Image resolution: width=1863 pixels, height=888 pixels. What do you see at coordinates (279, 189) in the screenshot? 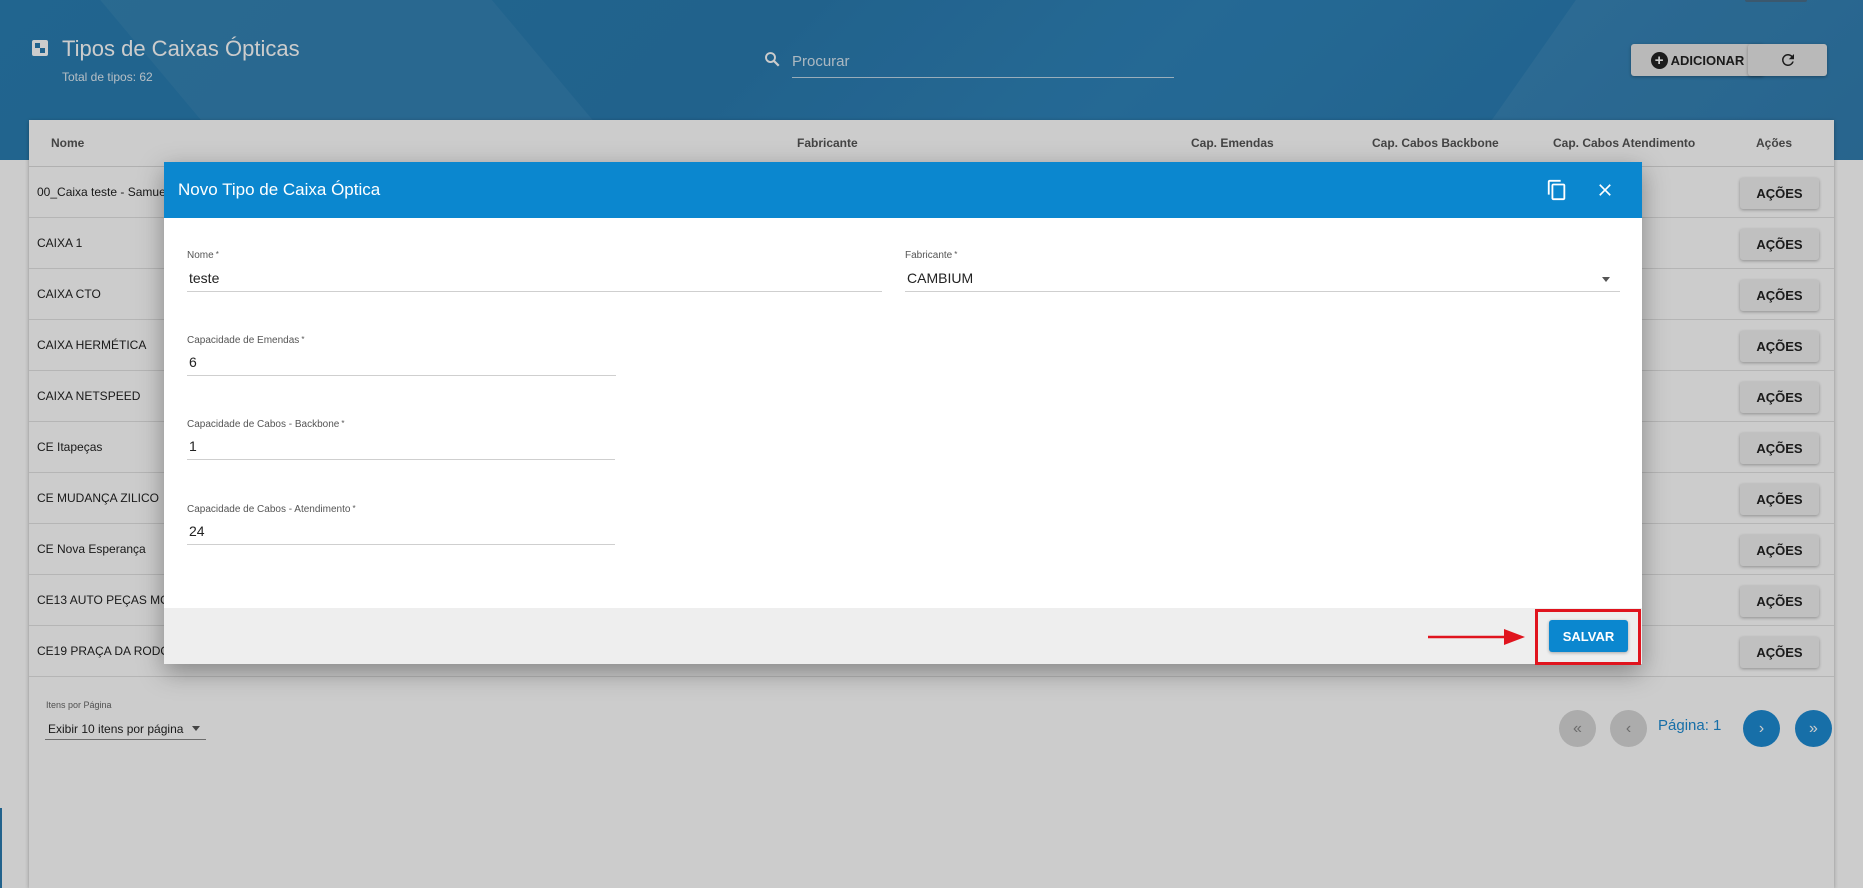
I see `dialog-title: Novo Tipo de Caixa Óptica` at bounding box center [279, 189].